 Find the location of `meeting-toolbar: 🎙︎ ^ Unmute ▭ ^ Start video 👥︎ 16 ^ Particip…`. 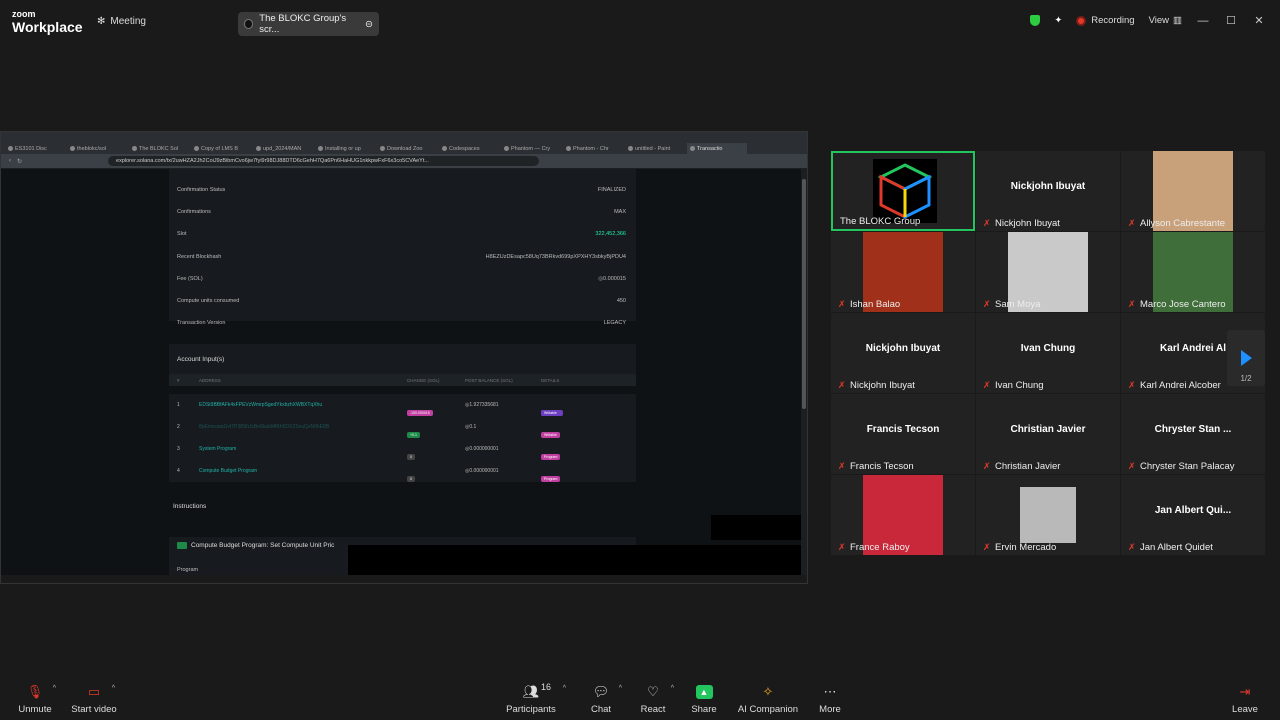

meeting-toolbar: 🎙︎ ^ Unmute ▭ ^ Start video 👥︎ 16 ^ Particip… is located at coordinates (640, 696).